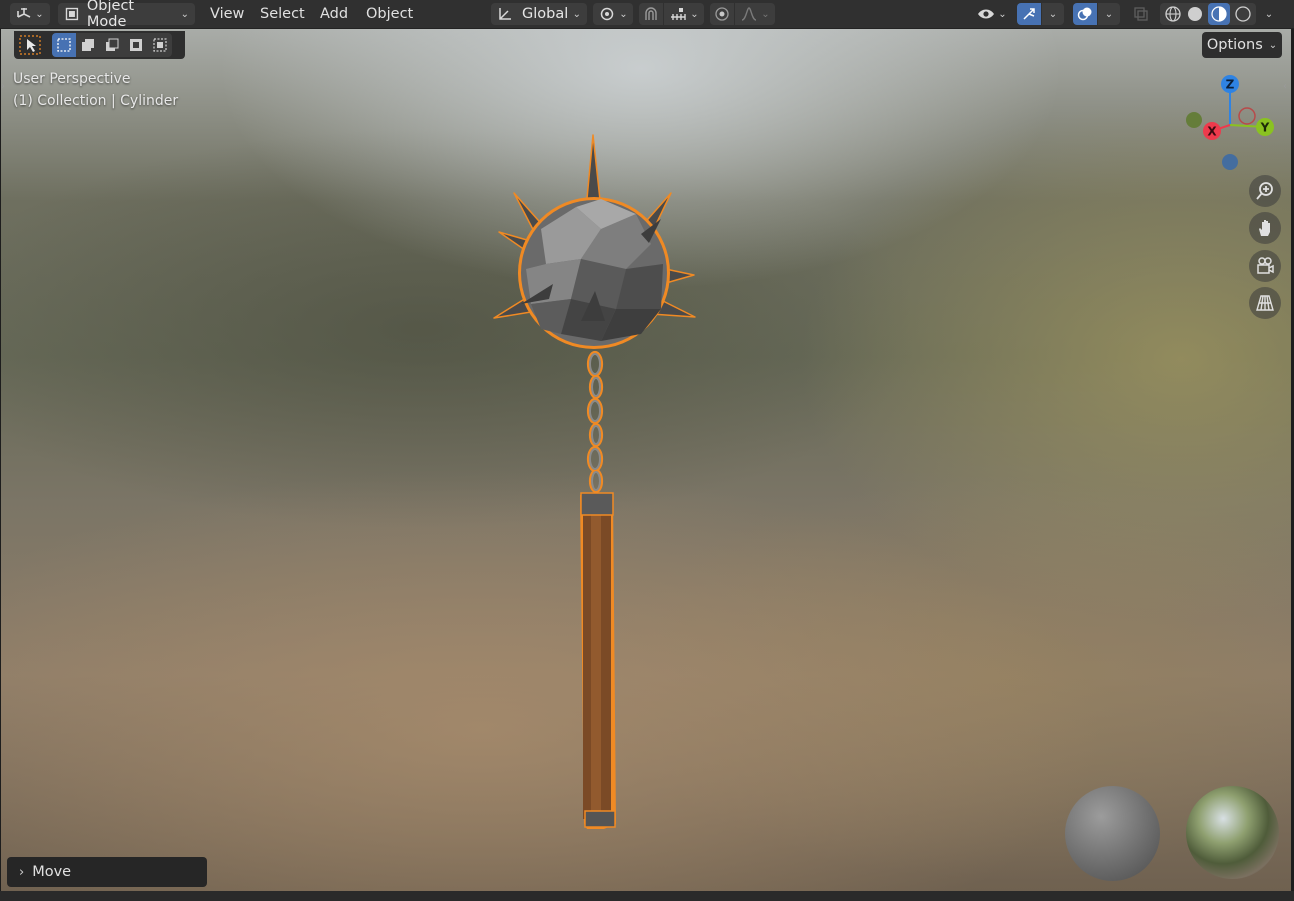  I want to click on pivot-point-button: ⌄, so click(613, 14).